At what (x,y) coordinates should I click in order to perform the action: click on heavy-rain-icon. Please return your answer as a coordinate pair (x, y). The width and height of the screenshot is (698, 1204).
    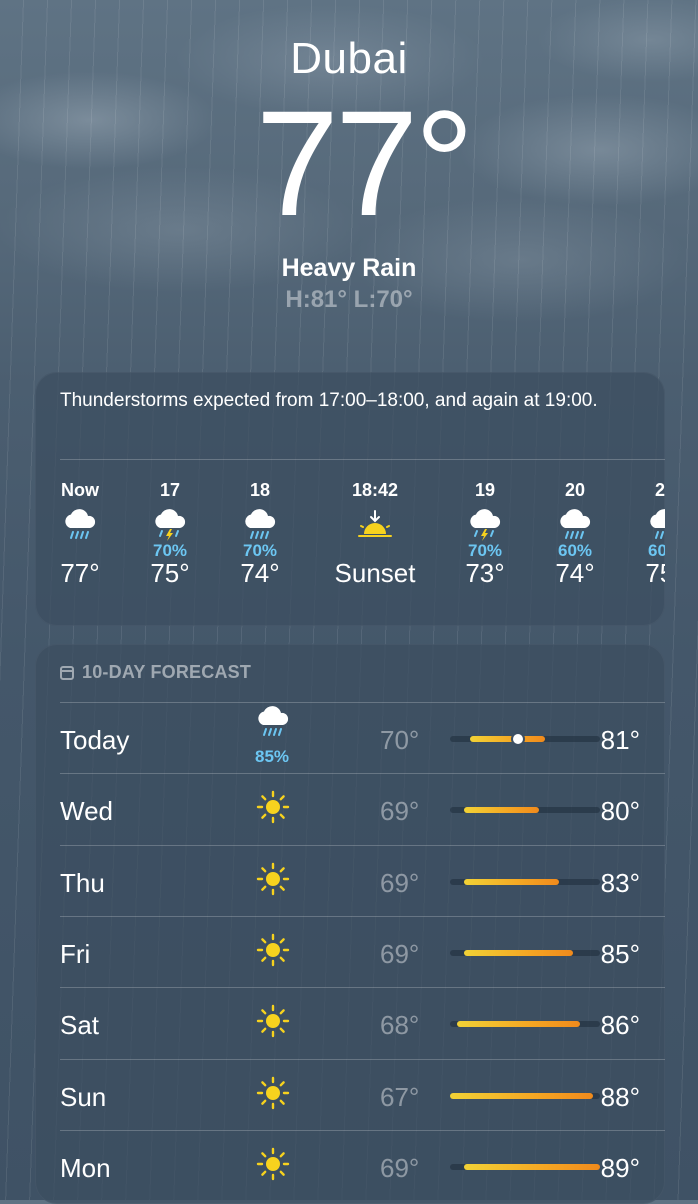
    Looking at the image, I should click on (80, 529).